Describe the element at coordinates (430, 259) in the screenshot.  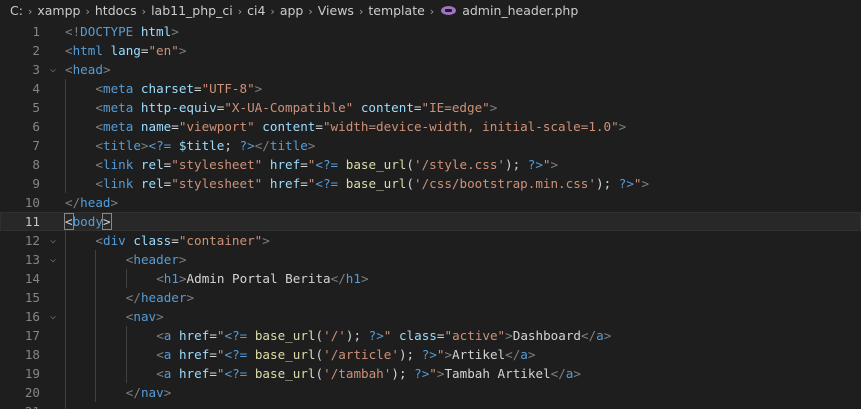
I see `code-line: 13 ⌵ <header>` at that location.